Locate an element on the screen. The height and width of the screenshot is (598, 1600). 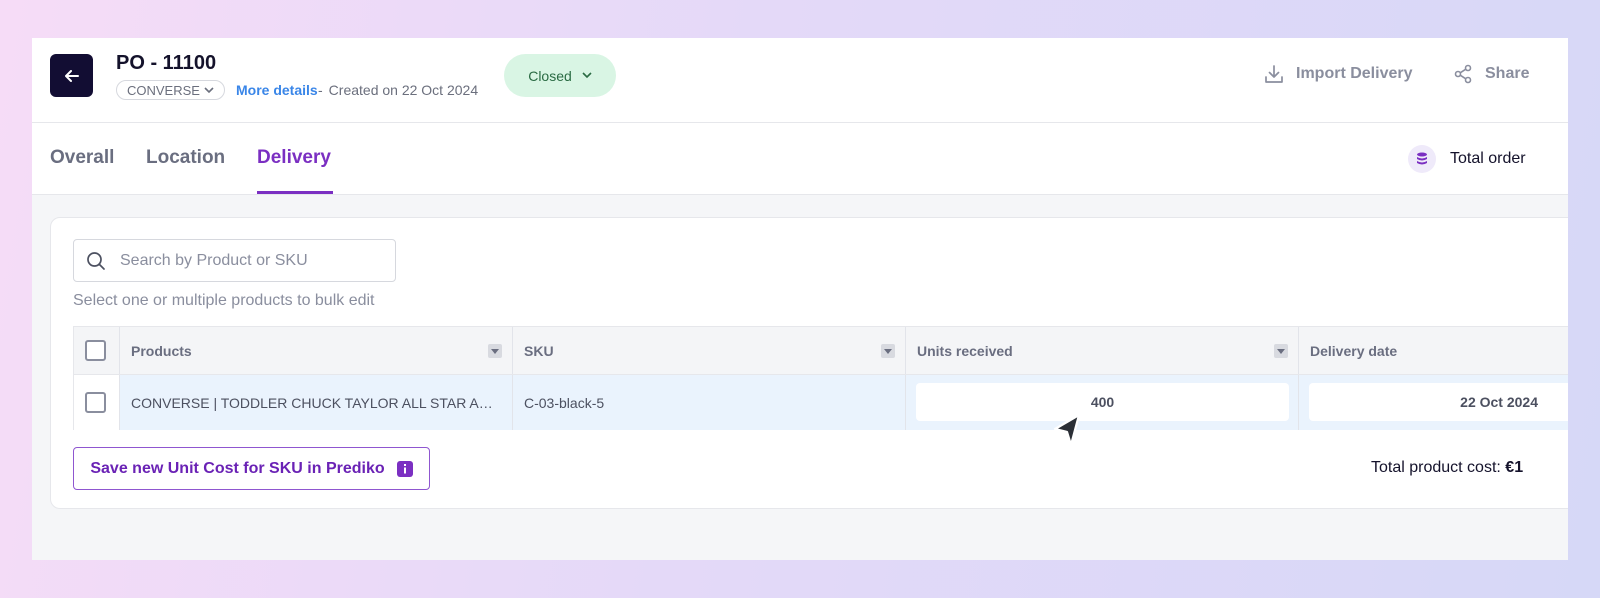
row-checkbox-cell is located at coordinates (97, 402).